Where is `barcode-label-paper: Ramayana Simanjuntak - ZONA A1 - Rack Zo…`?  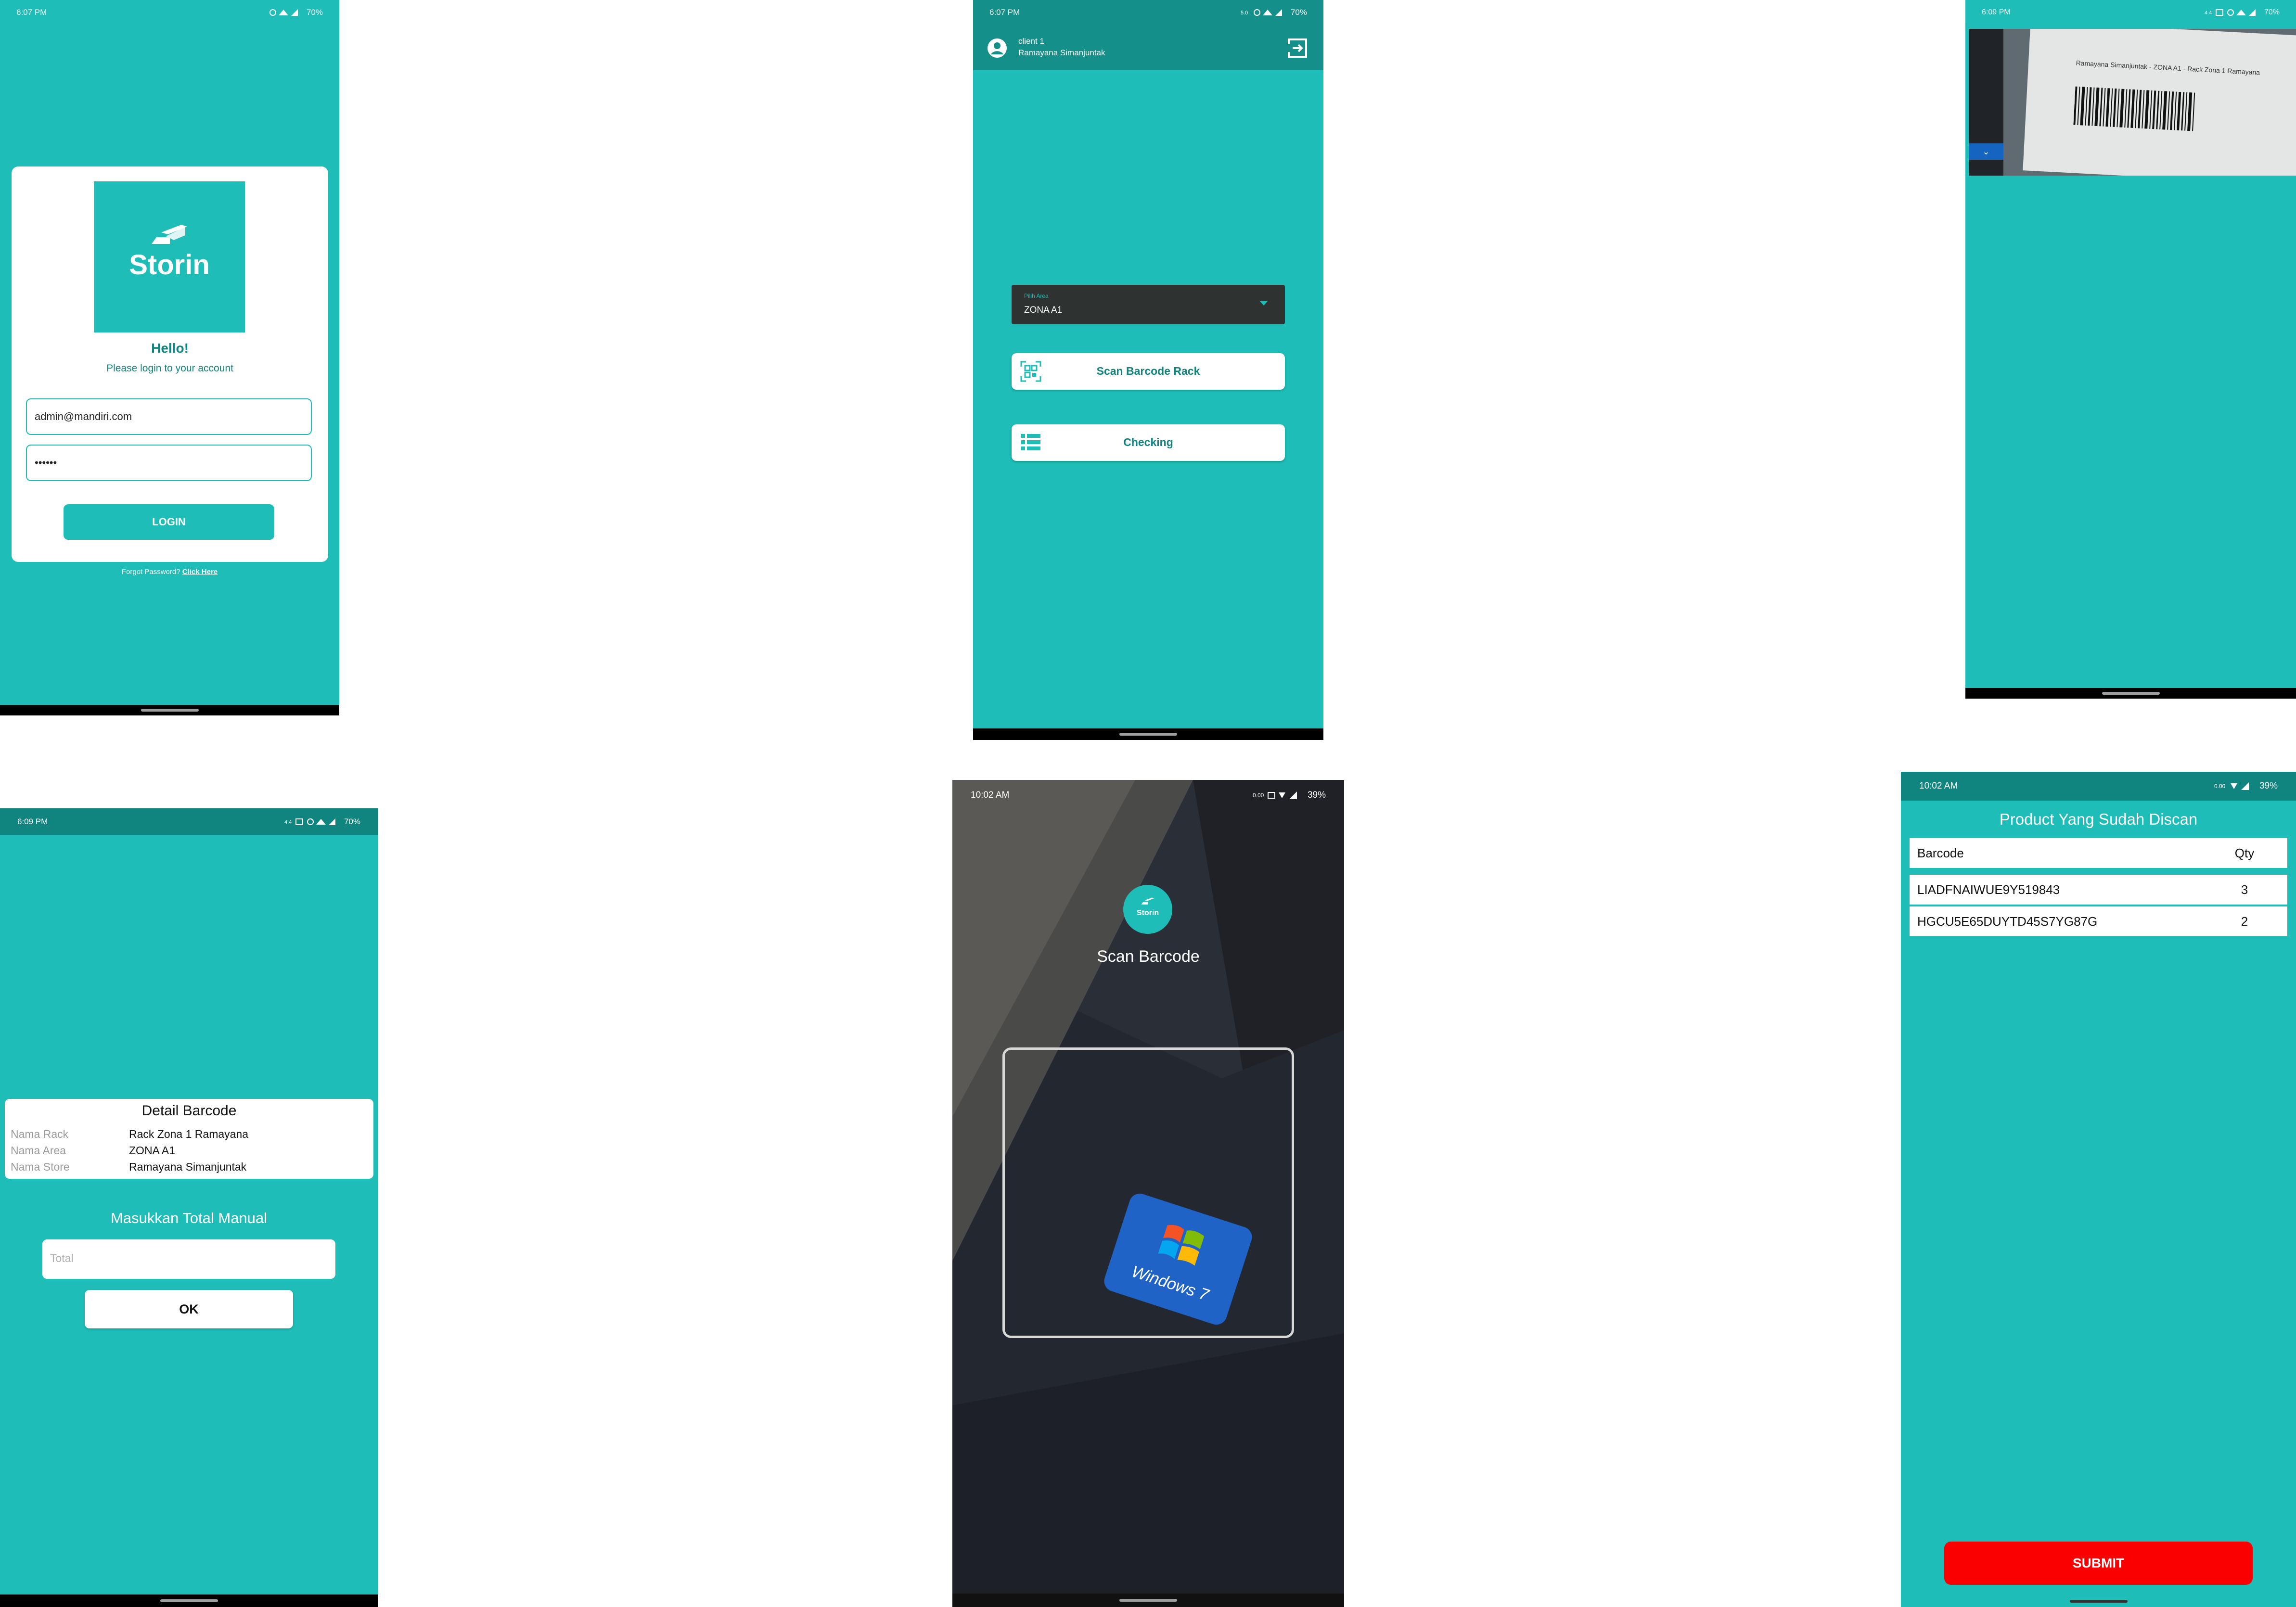
barcode-label-paper: Ramayana Simanjuntak - ZONA A1 - Rack Zo… is located at coordinates (2159, 102).